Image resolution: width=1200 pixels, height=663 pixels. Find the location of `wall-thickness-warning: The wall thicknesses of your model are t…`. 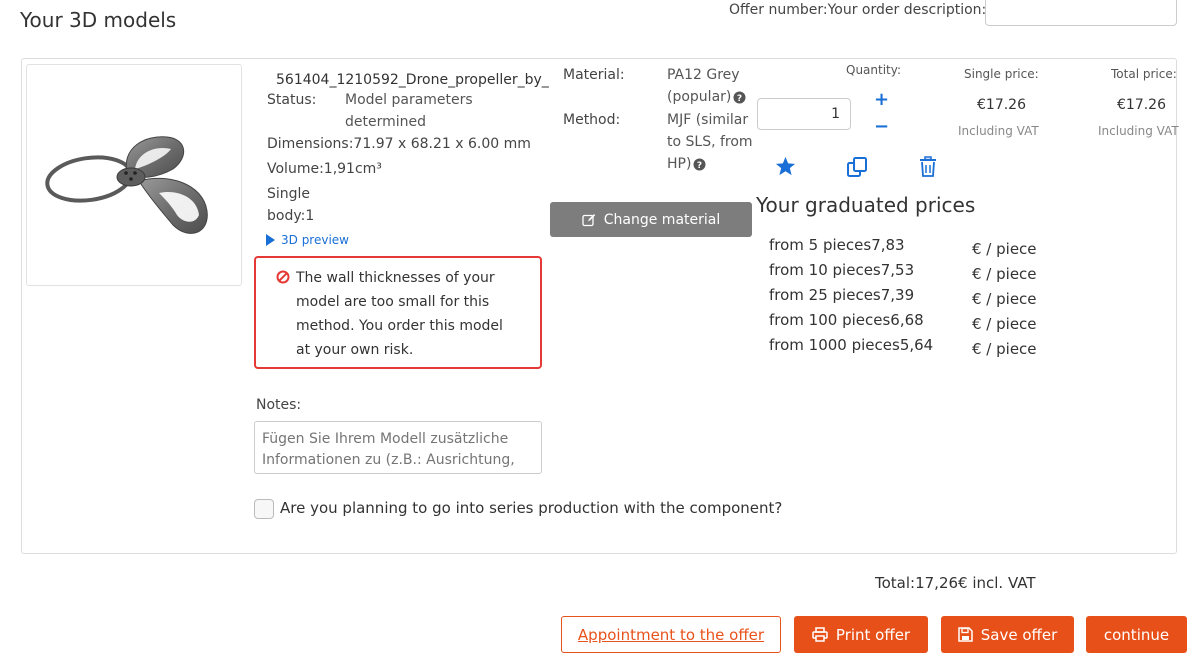

wall-thickness-warning: The wall thicknesses of your model are t… is located at coordinates (398, 312).